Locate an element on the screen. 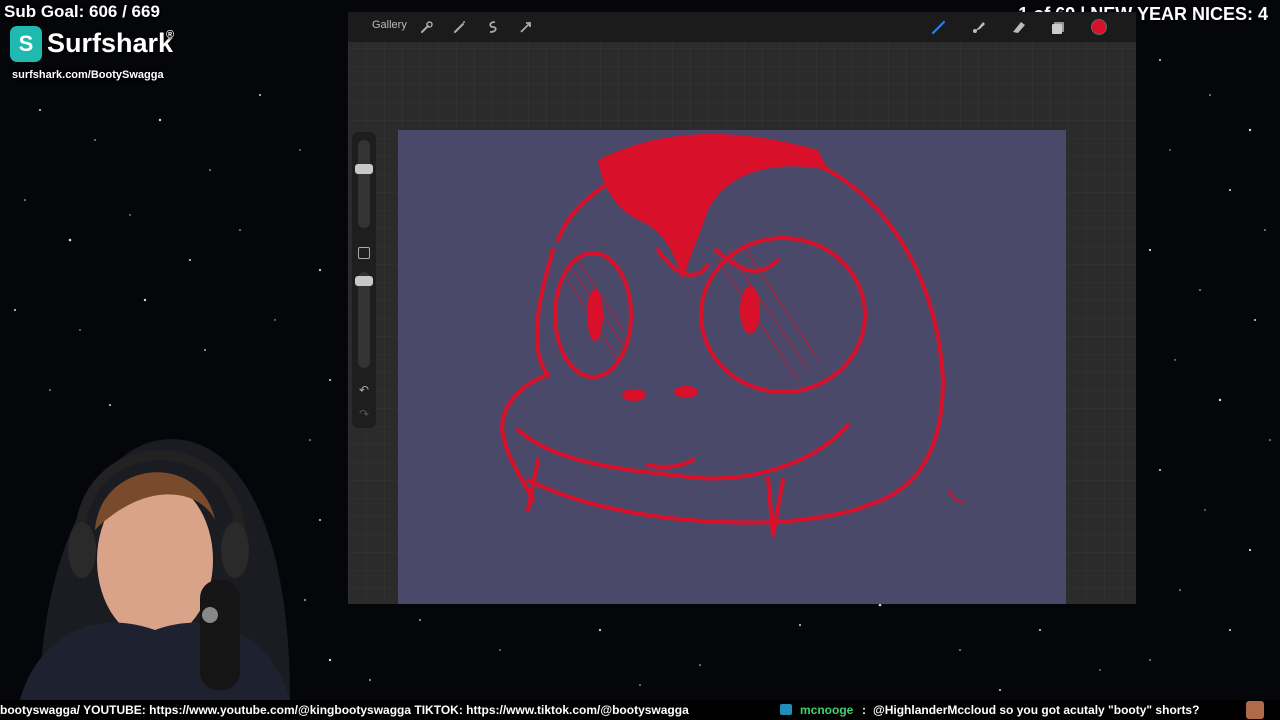 The height and width of the screenshot is (720, 1280). chat-badge-icon is located at coordinates (786, 709).